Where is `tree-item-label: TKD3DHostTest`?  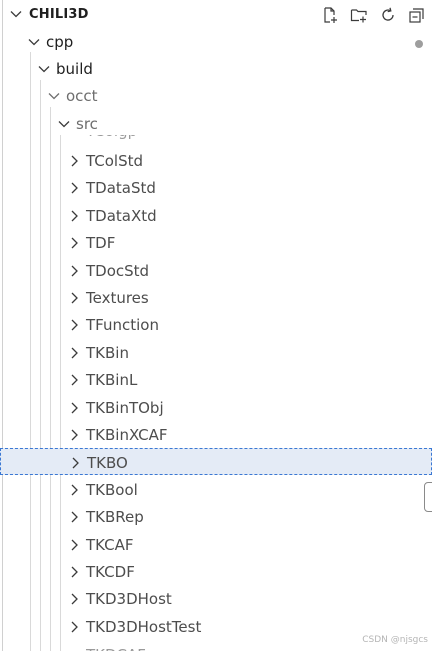
tree-item-label: TKD3DHostTest is located at coordinates (144, 627).